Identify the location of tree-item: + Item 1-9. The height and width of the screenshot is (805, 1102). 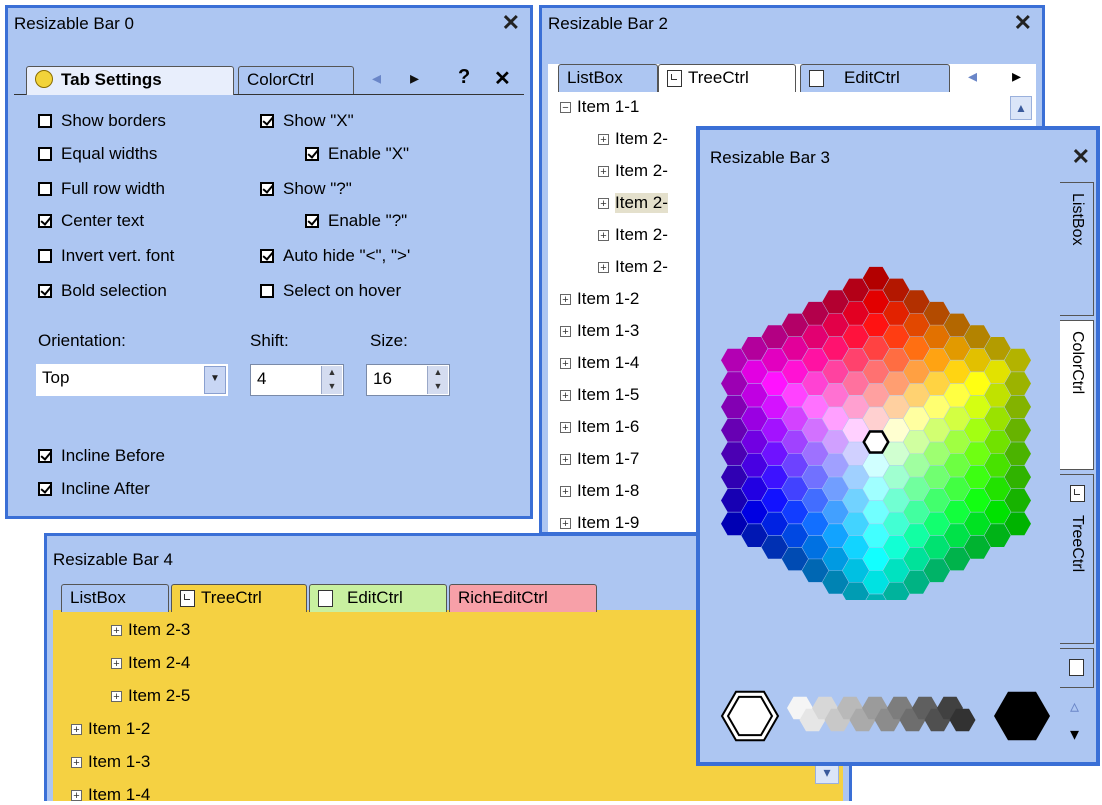
(599, 523).